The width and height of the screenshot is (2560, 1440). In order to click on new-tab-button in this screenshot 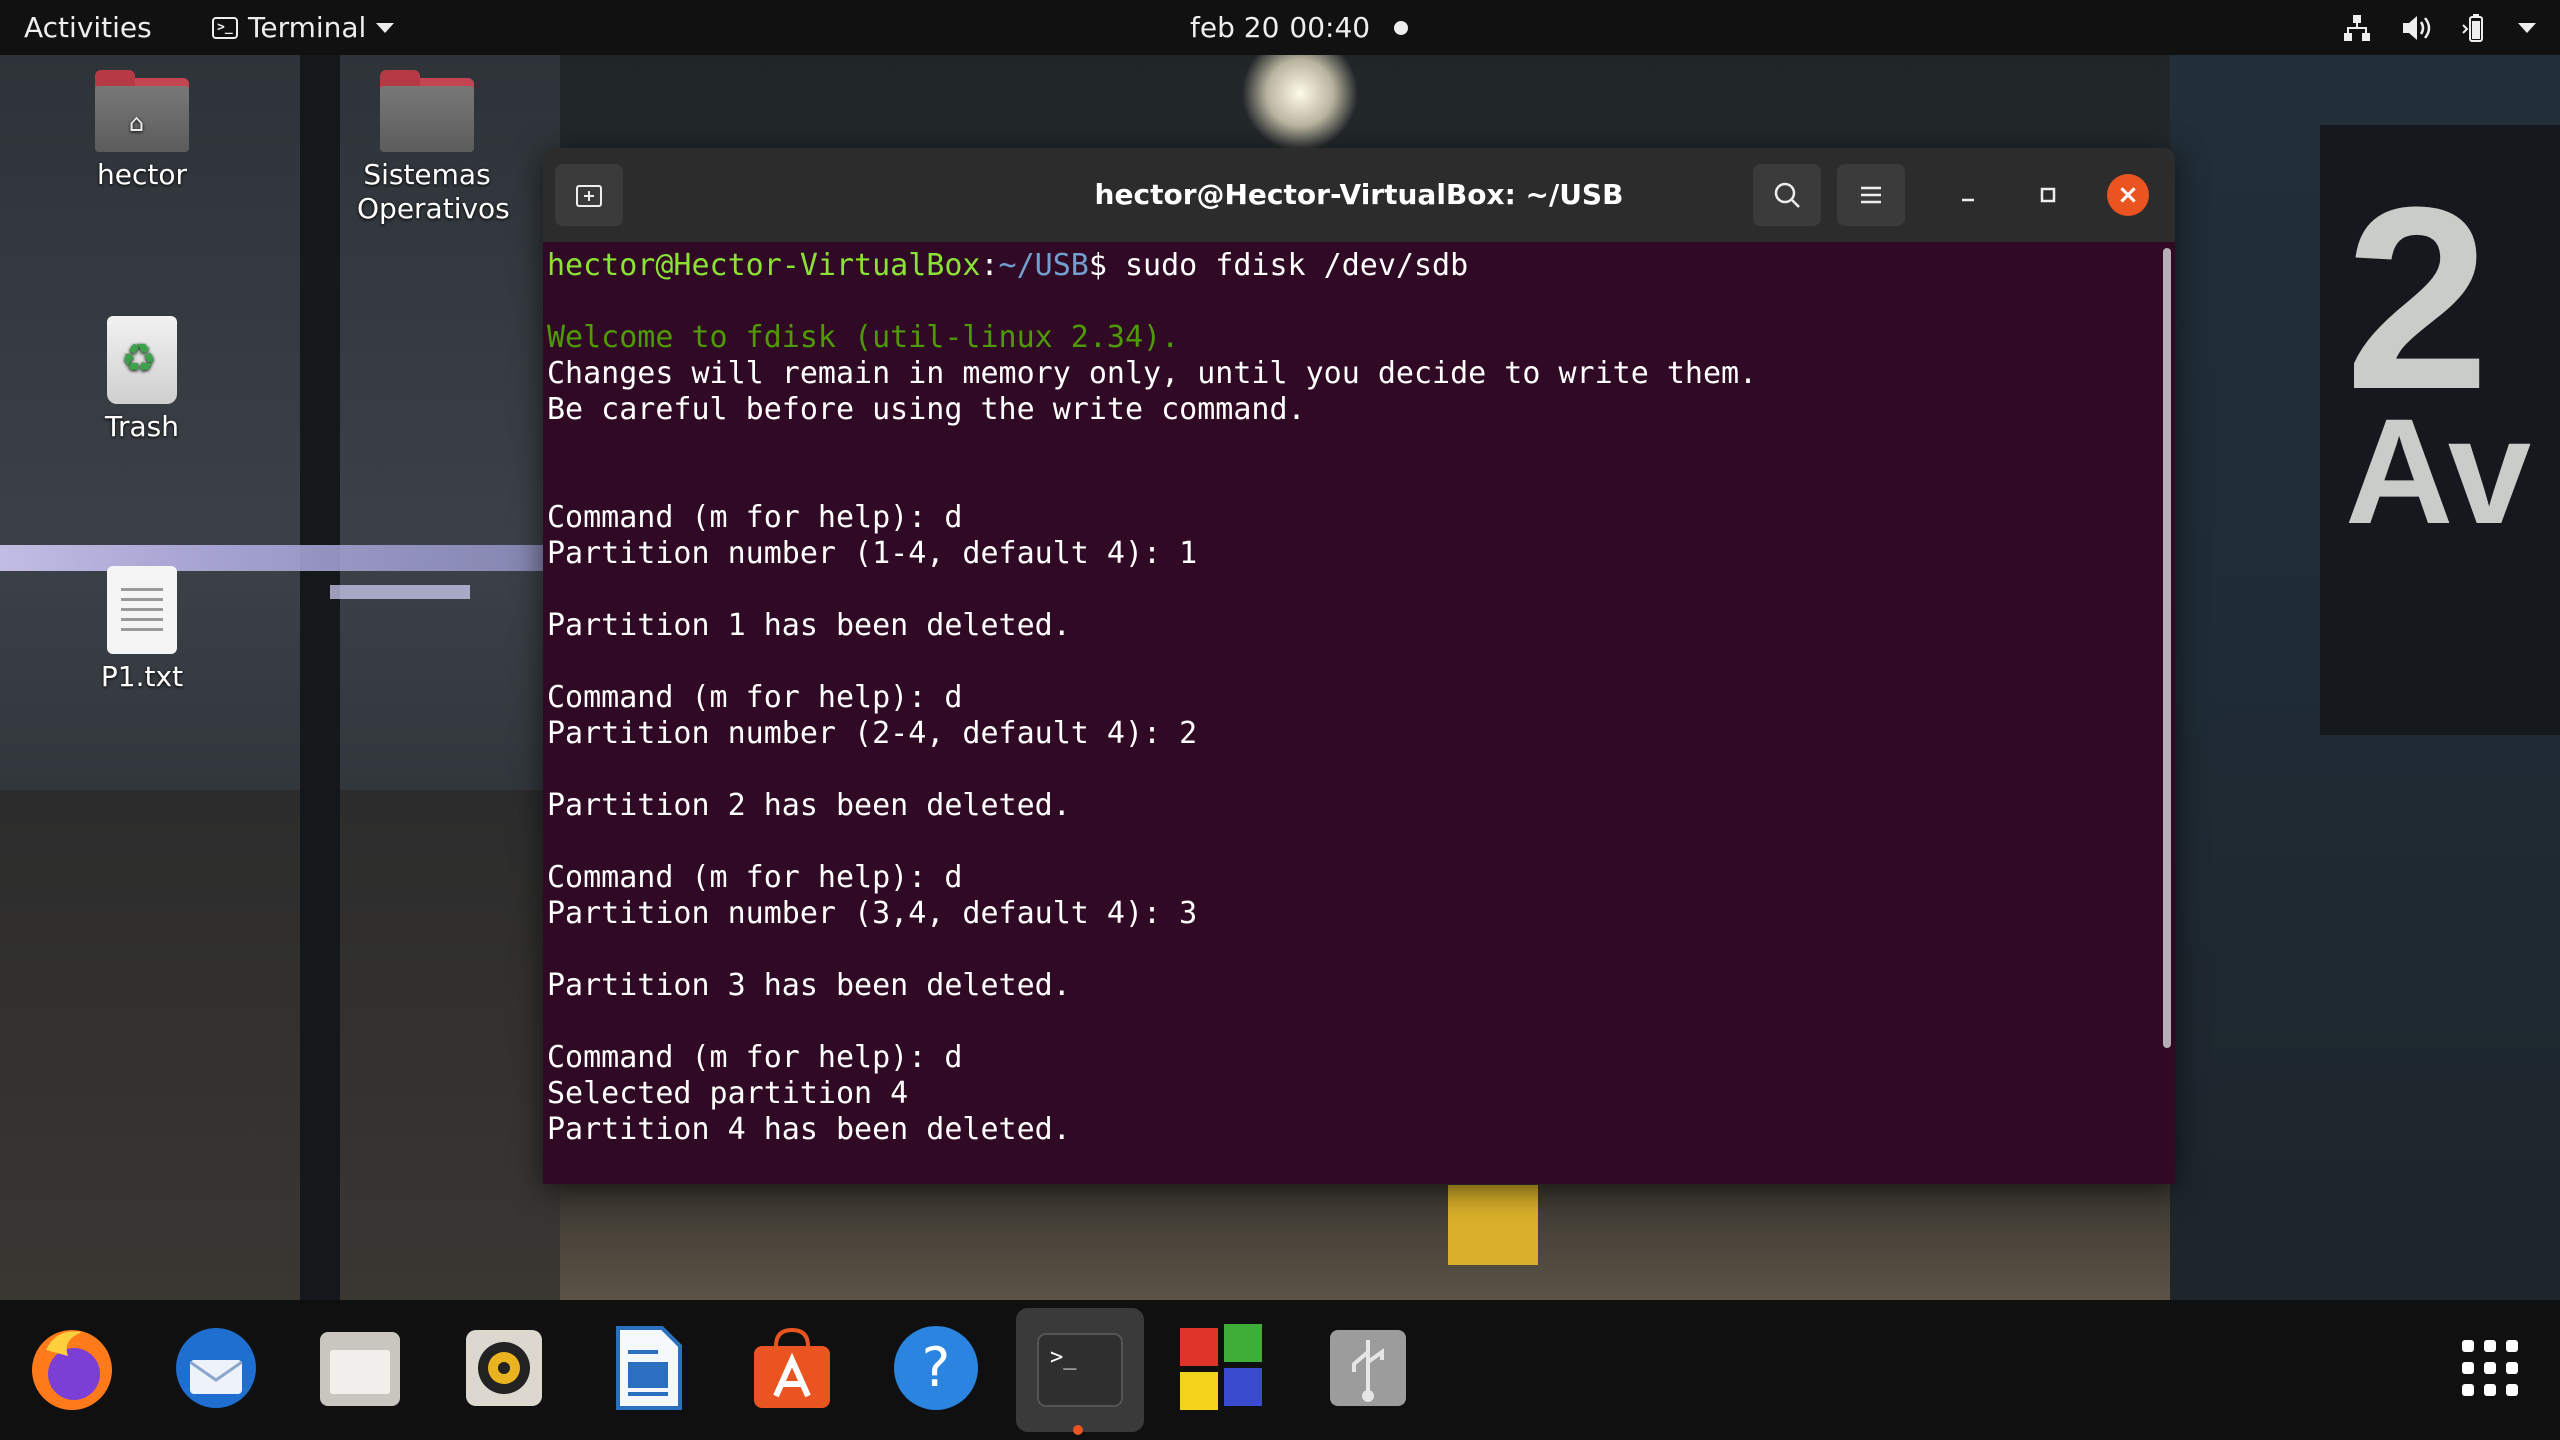, I will do `click(589, 195)`.